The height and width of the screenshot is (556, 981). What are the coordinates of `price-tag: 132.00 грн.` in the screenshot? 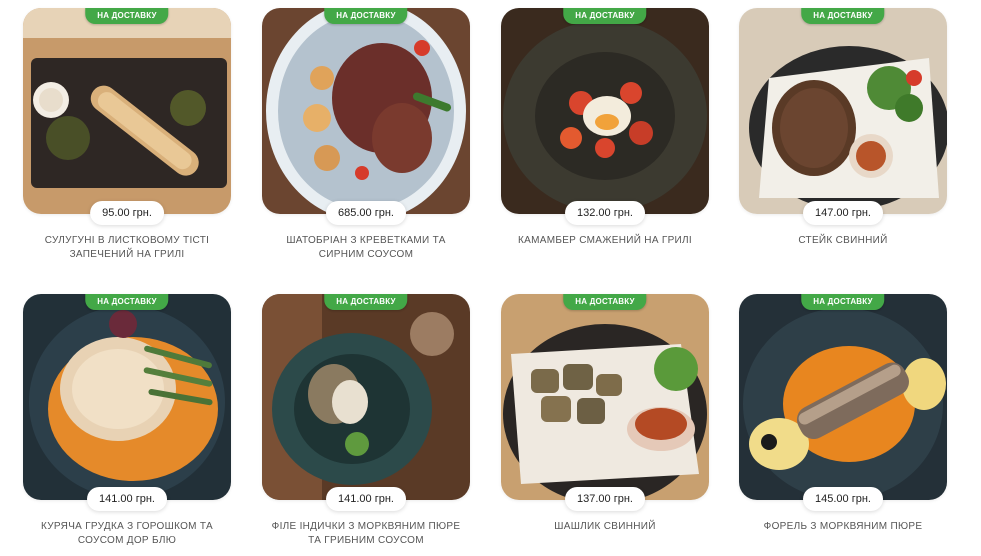 It's located at (605, 213).